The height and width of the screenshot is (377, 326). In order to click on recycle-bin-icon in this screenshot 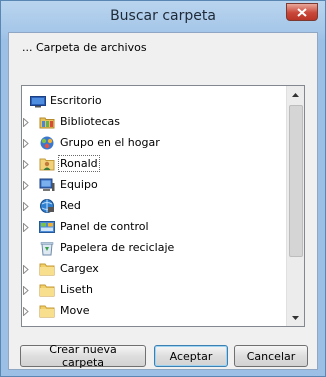, I will do `click(47, 248)`.